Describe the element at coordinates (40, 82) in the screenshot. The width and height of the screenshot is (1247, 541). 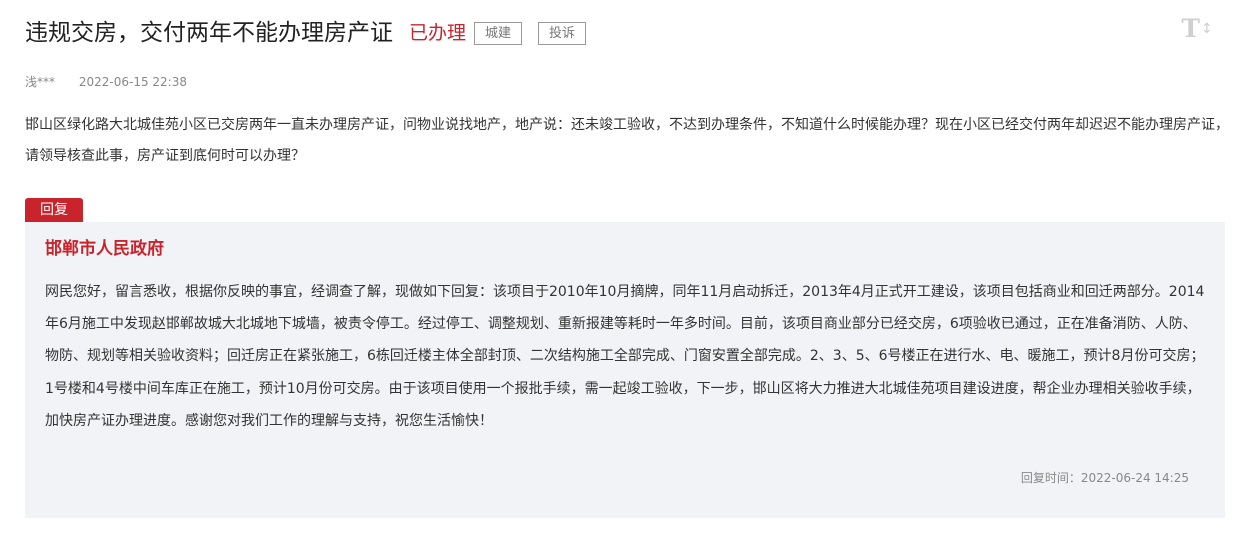
I see `author-name: 浅***` at that location.